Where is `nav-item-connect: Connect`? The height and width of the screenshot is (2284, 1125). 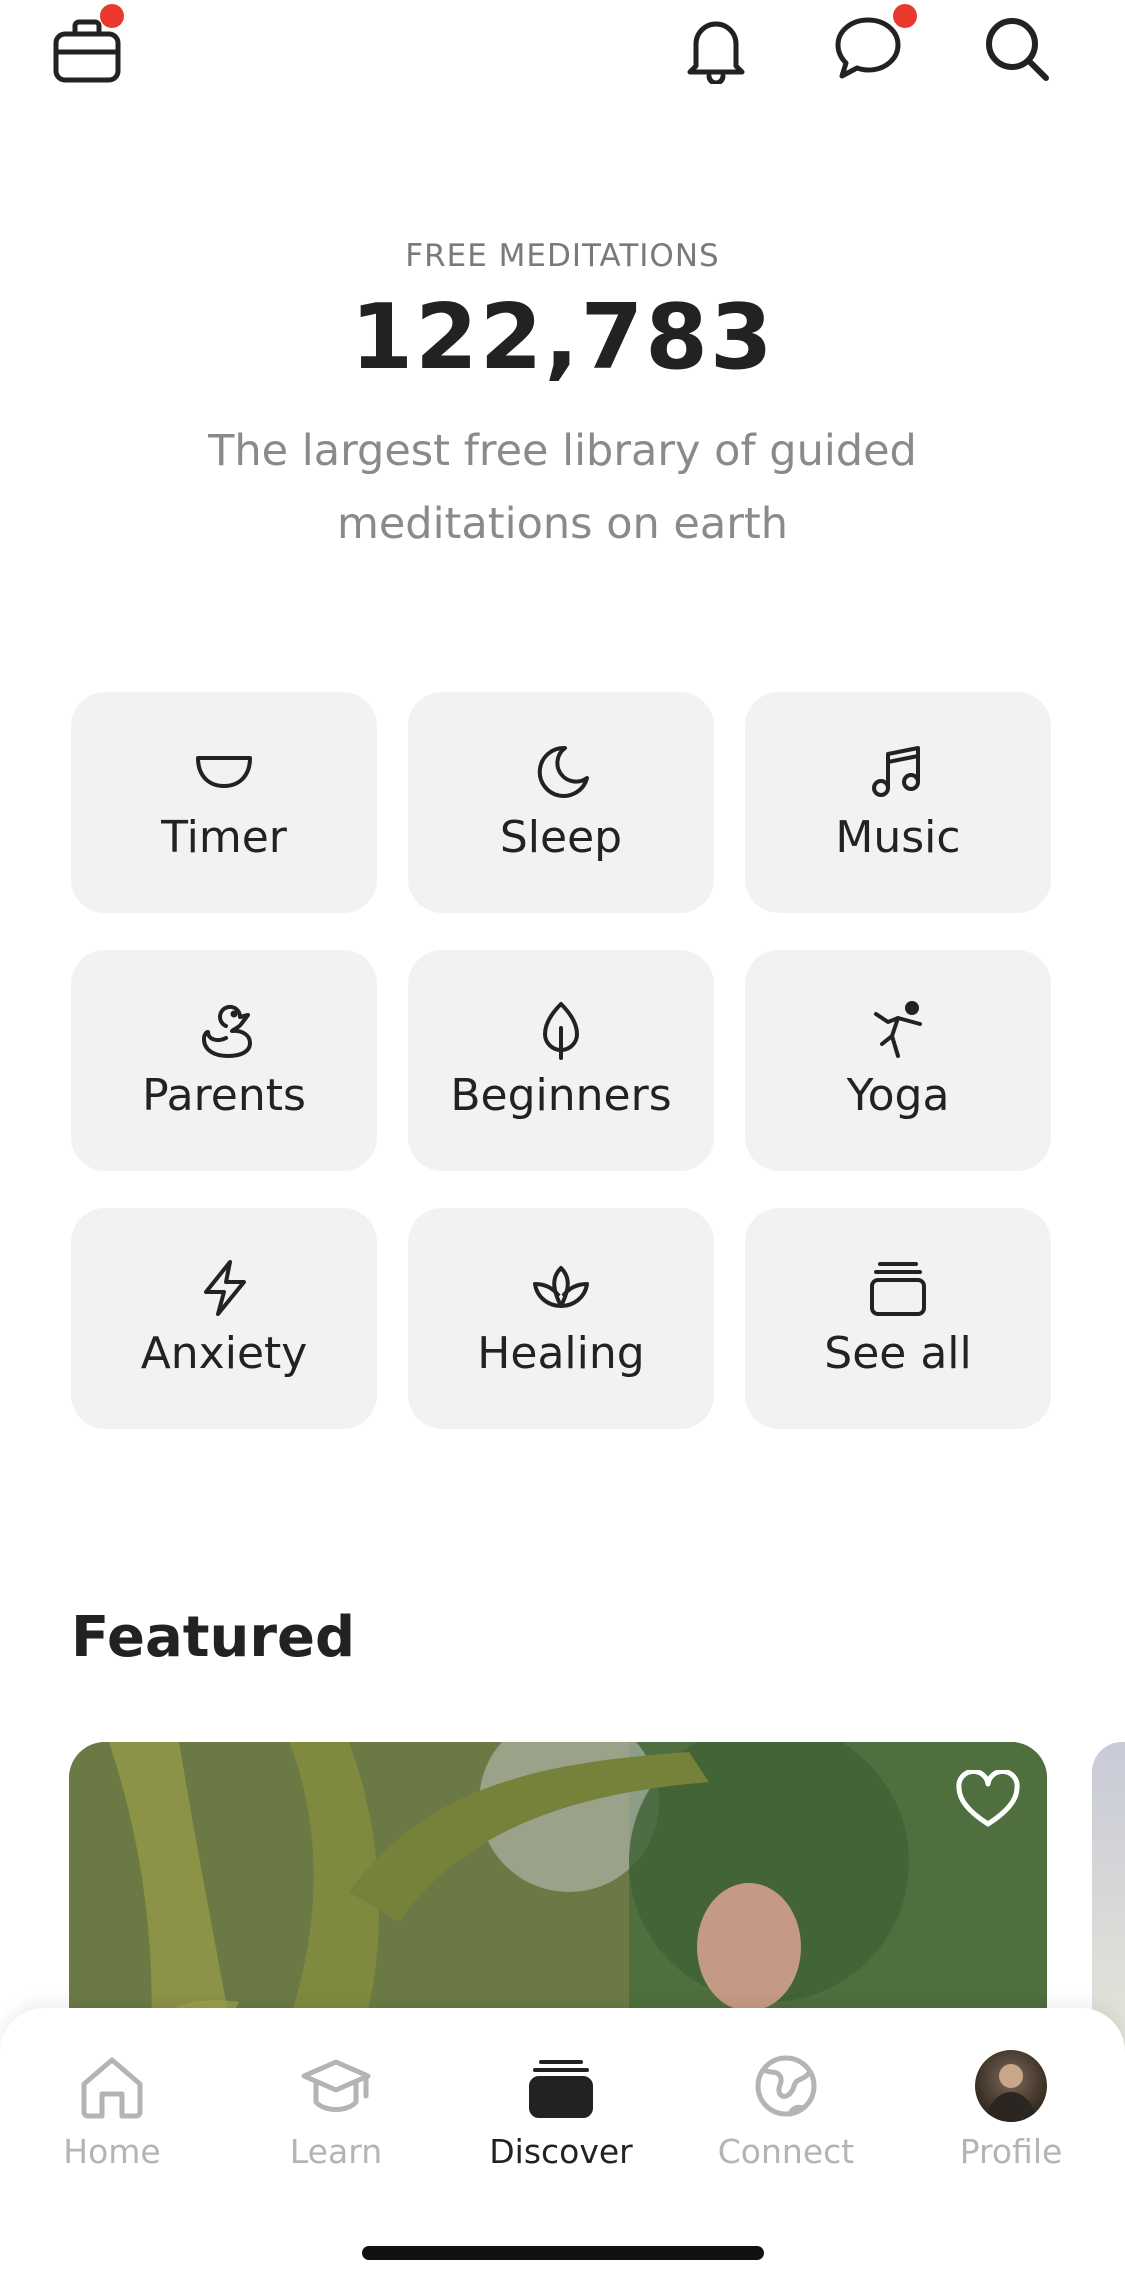
nav-item-connect: Connect is located at coordinates (786, 2110).